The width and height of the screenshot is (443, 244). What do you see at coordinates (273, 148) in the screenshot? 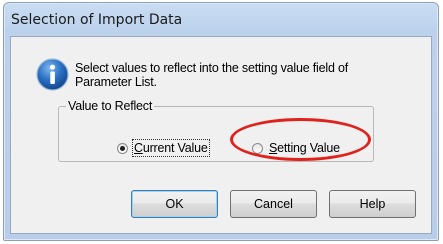
I see `setting-value-accelerator: S` at bounding box center [273, 148].